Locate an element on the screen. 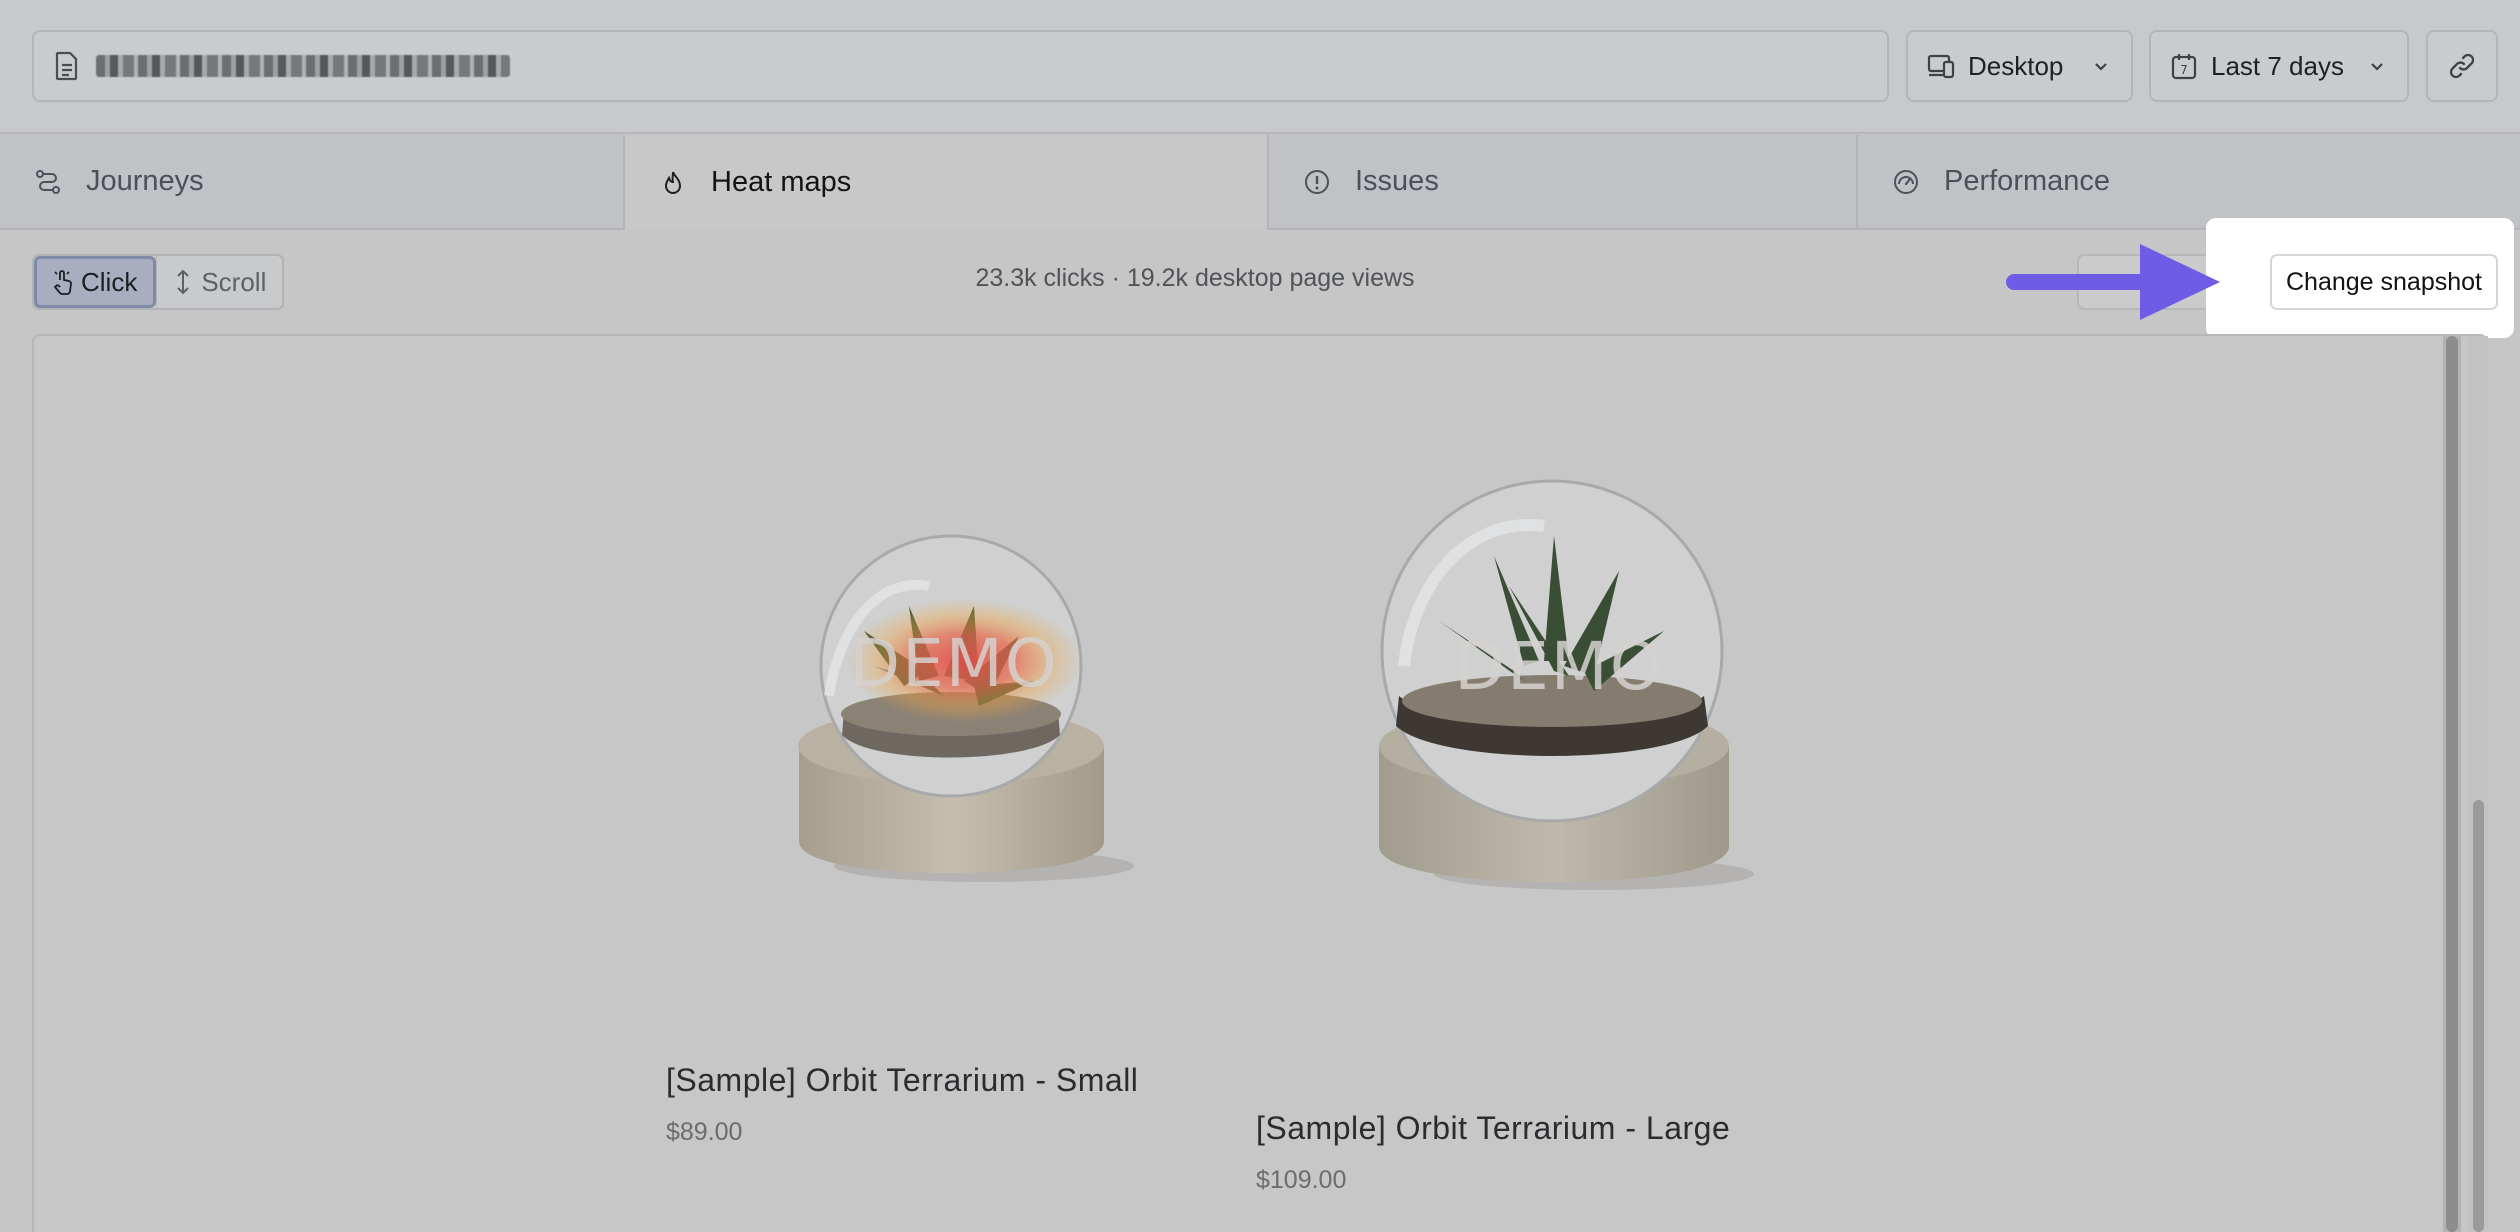 The width and height of the screenshot is (2520, 1232). document-icon is located at coordinates (66, 66).